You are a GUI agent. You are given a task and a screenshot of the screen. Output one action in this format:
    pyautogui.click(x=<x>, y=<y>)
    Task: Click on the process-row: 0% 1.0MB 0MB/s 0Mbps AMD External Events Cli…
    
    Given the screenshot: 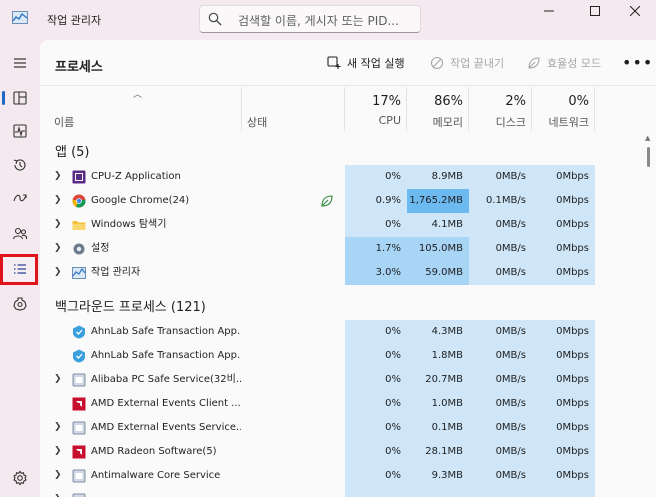 What is the action you would take?
    pyautogui.click(x=338, y=404)
    